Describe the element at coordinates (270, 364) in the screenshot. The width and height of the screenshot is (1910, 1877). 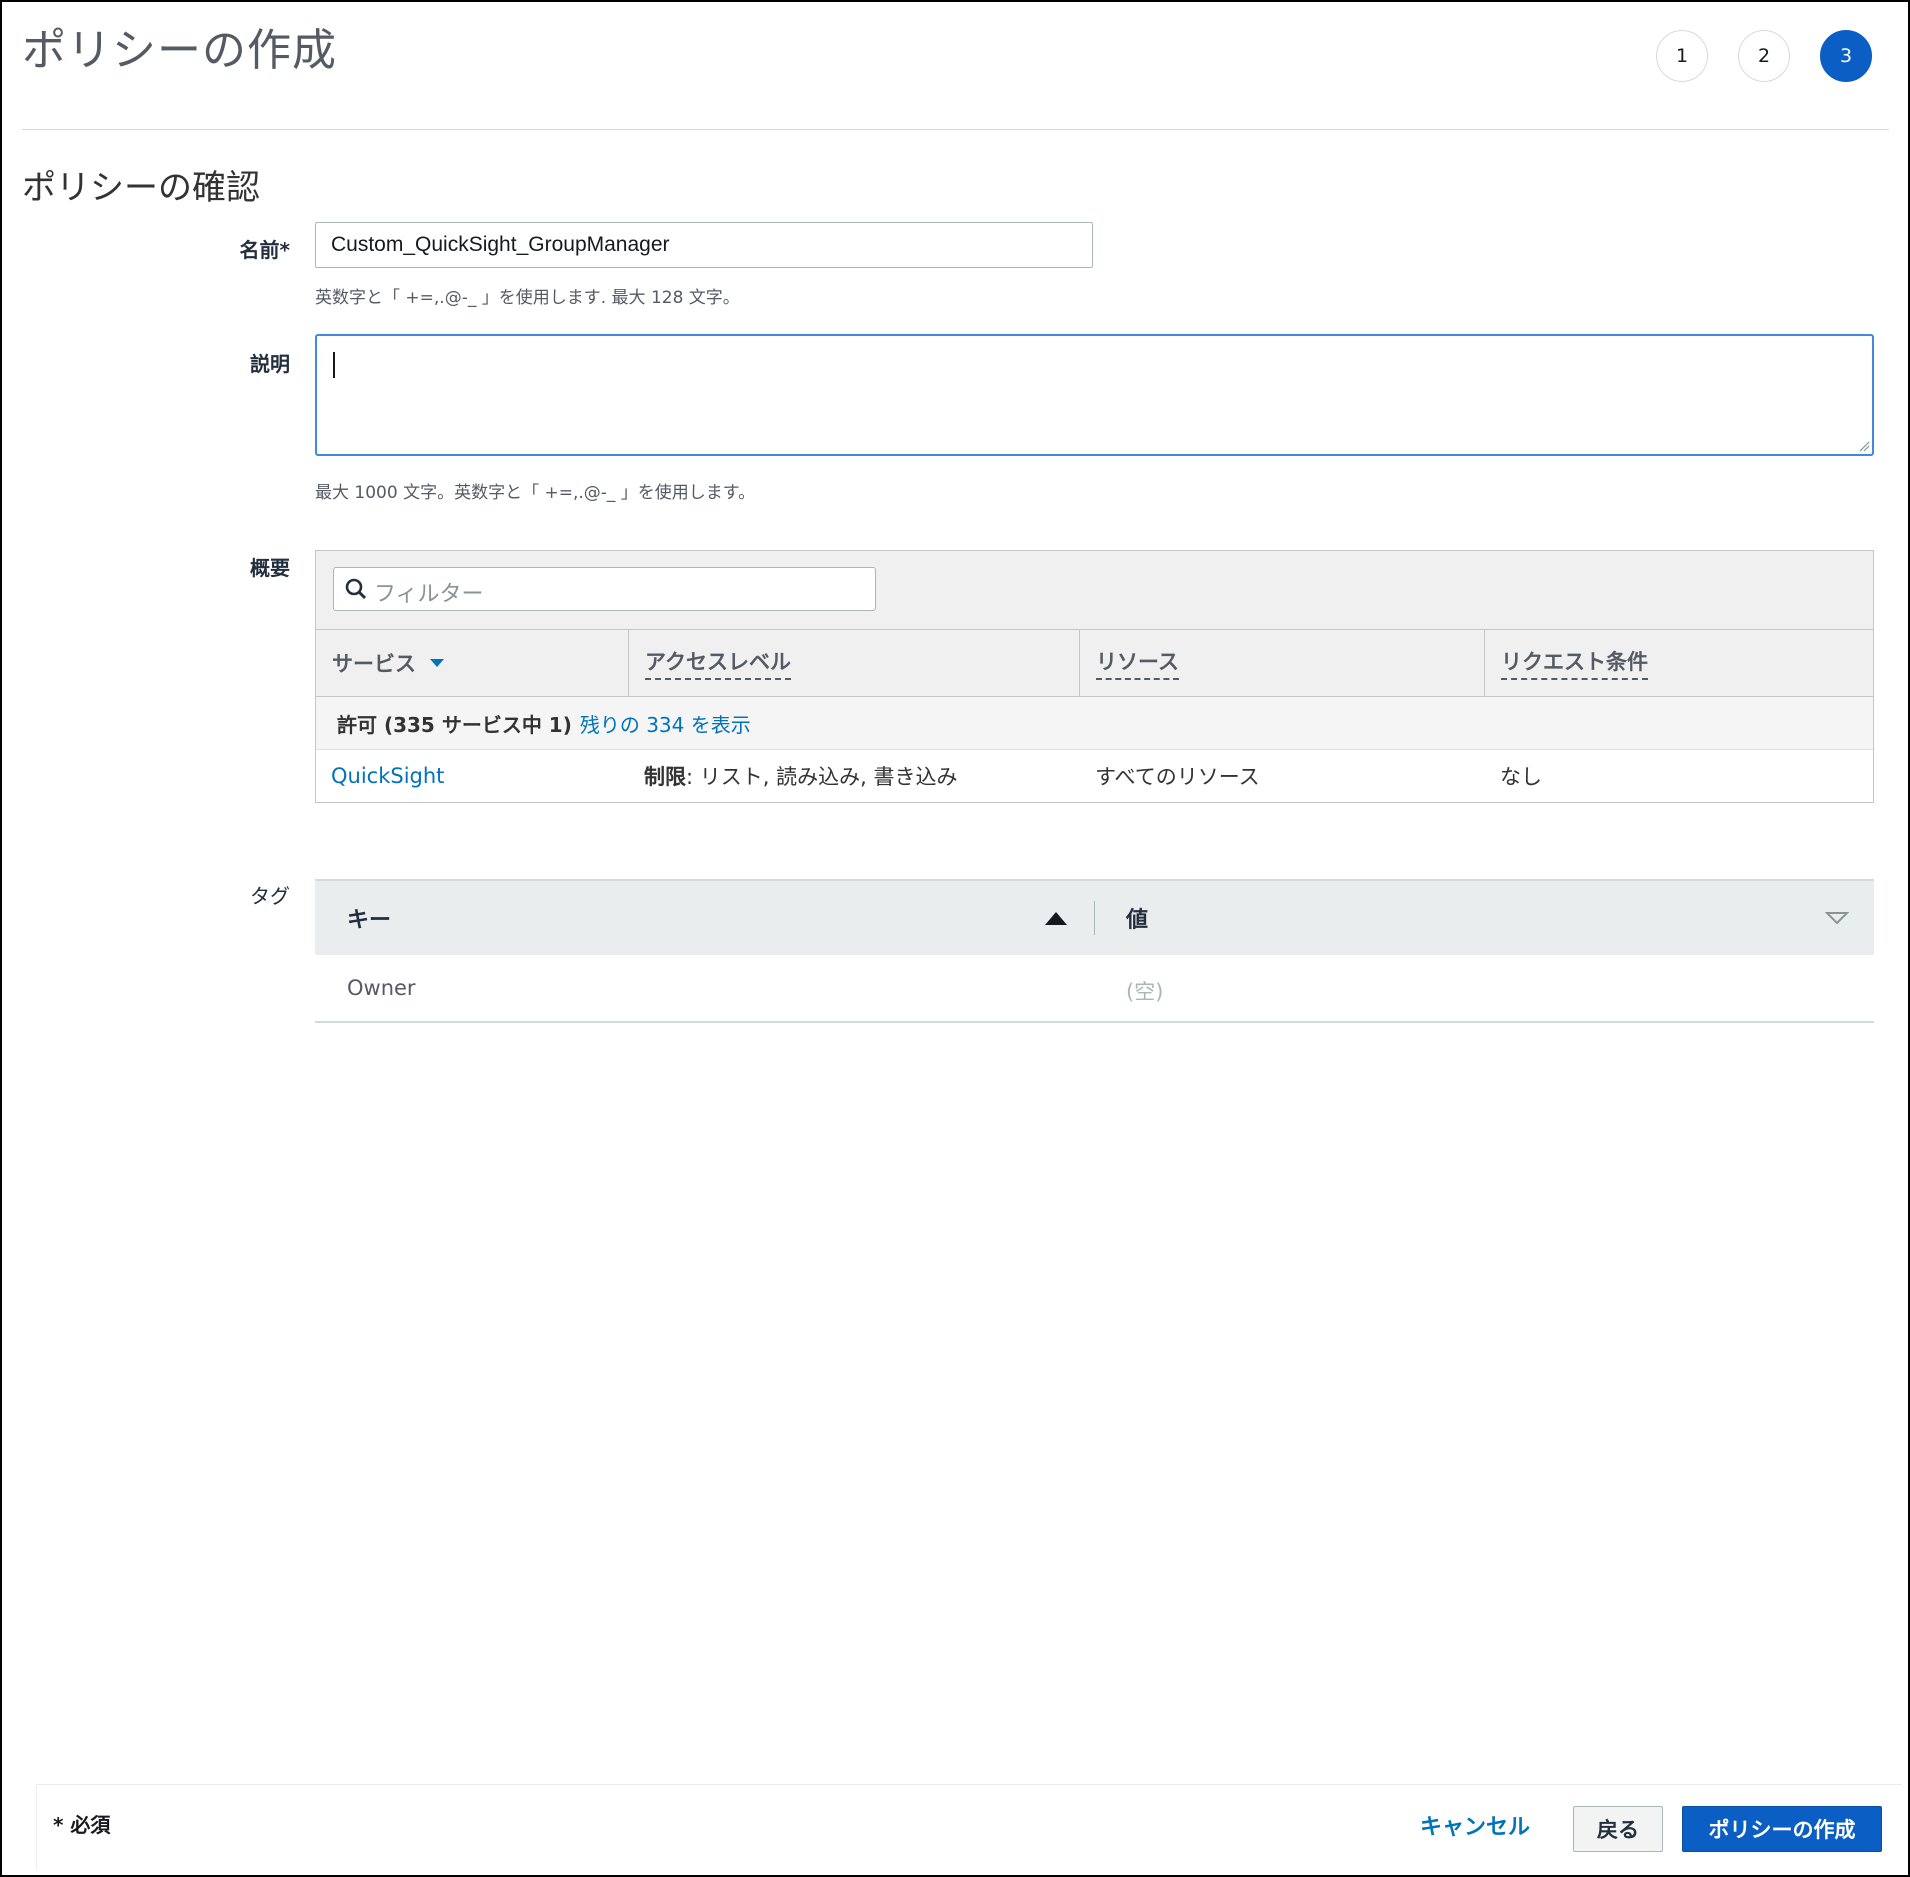
I see `description-label: 説明` at that location.